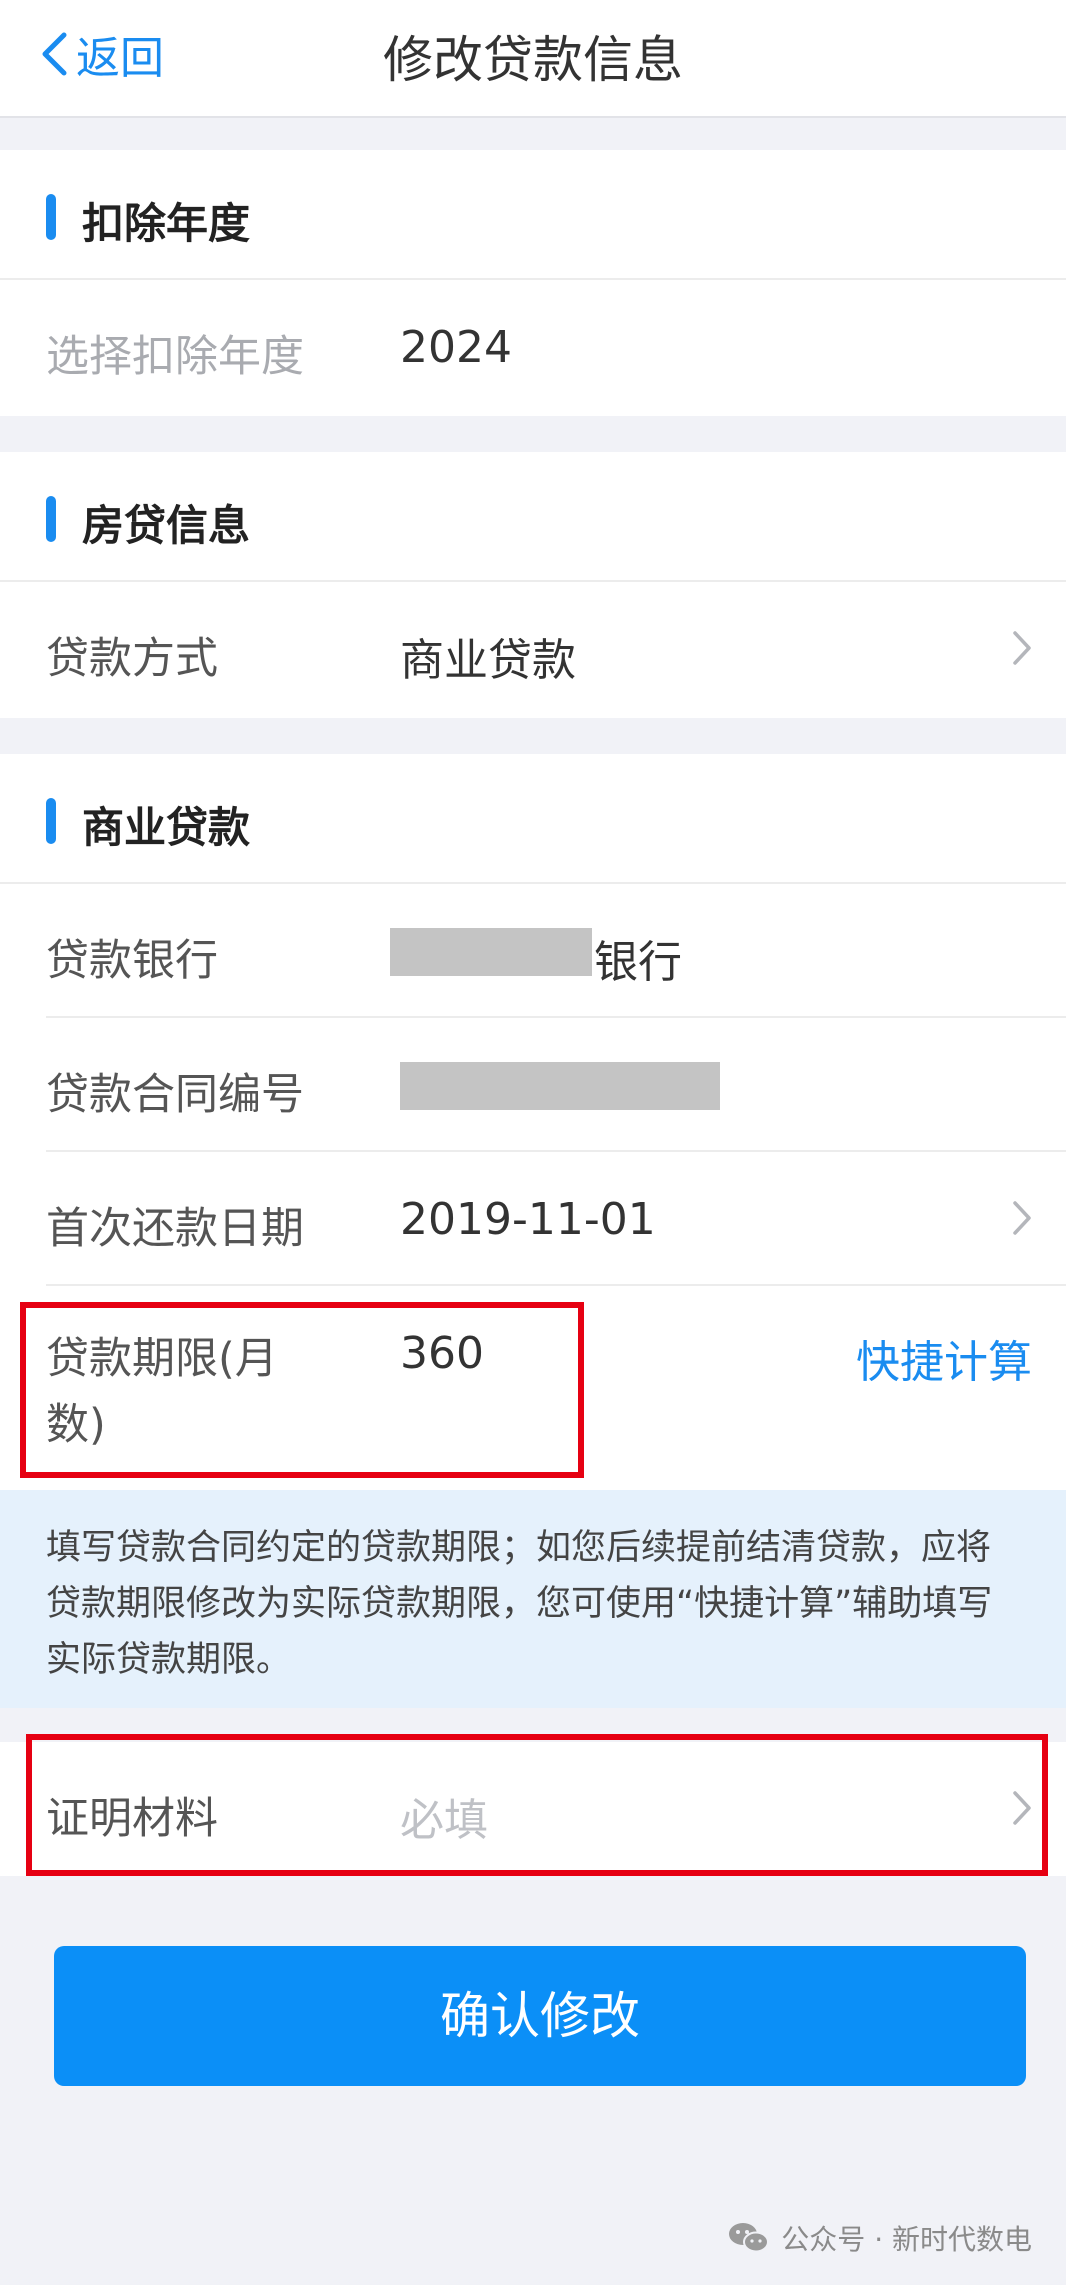 The image size is (1066, 2285). Describe the element at coordinates (754, 2238) in the screenshot. I see `wechat-icon` at that location.